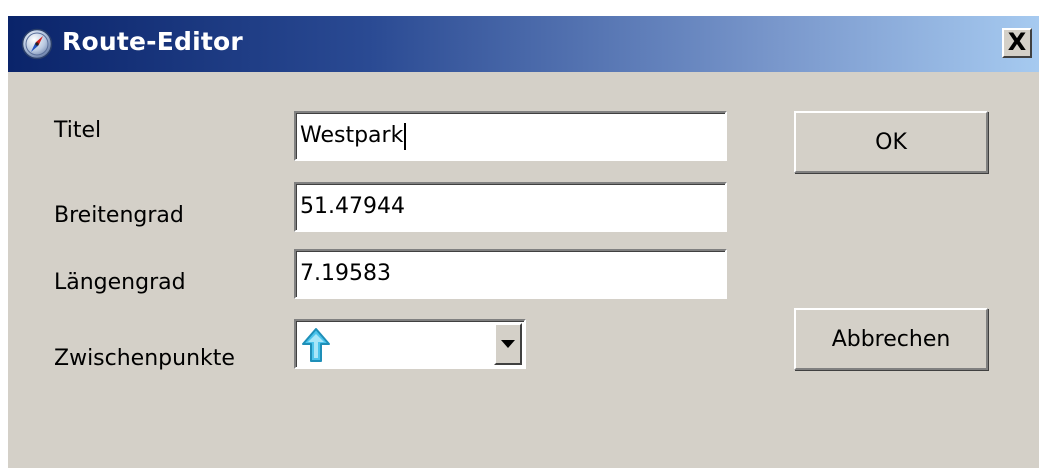  Describe the element at coordinates (891, 339) in the screenshot. I see `cancel-button: Abbrechen` at that location.